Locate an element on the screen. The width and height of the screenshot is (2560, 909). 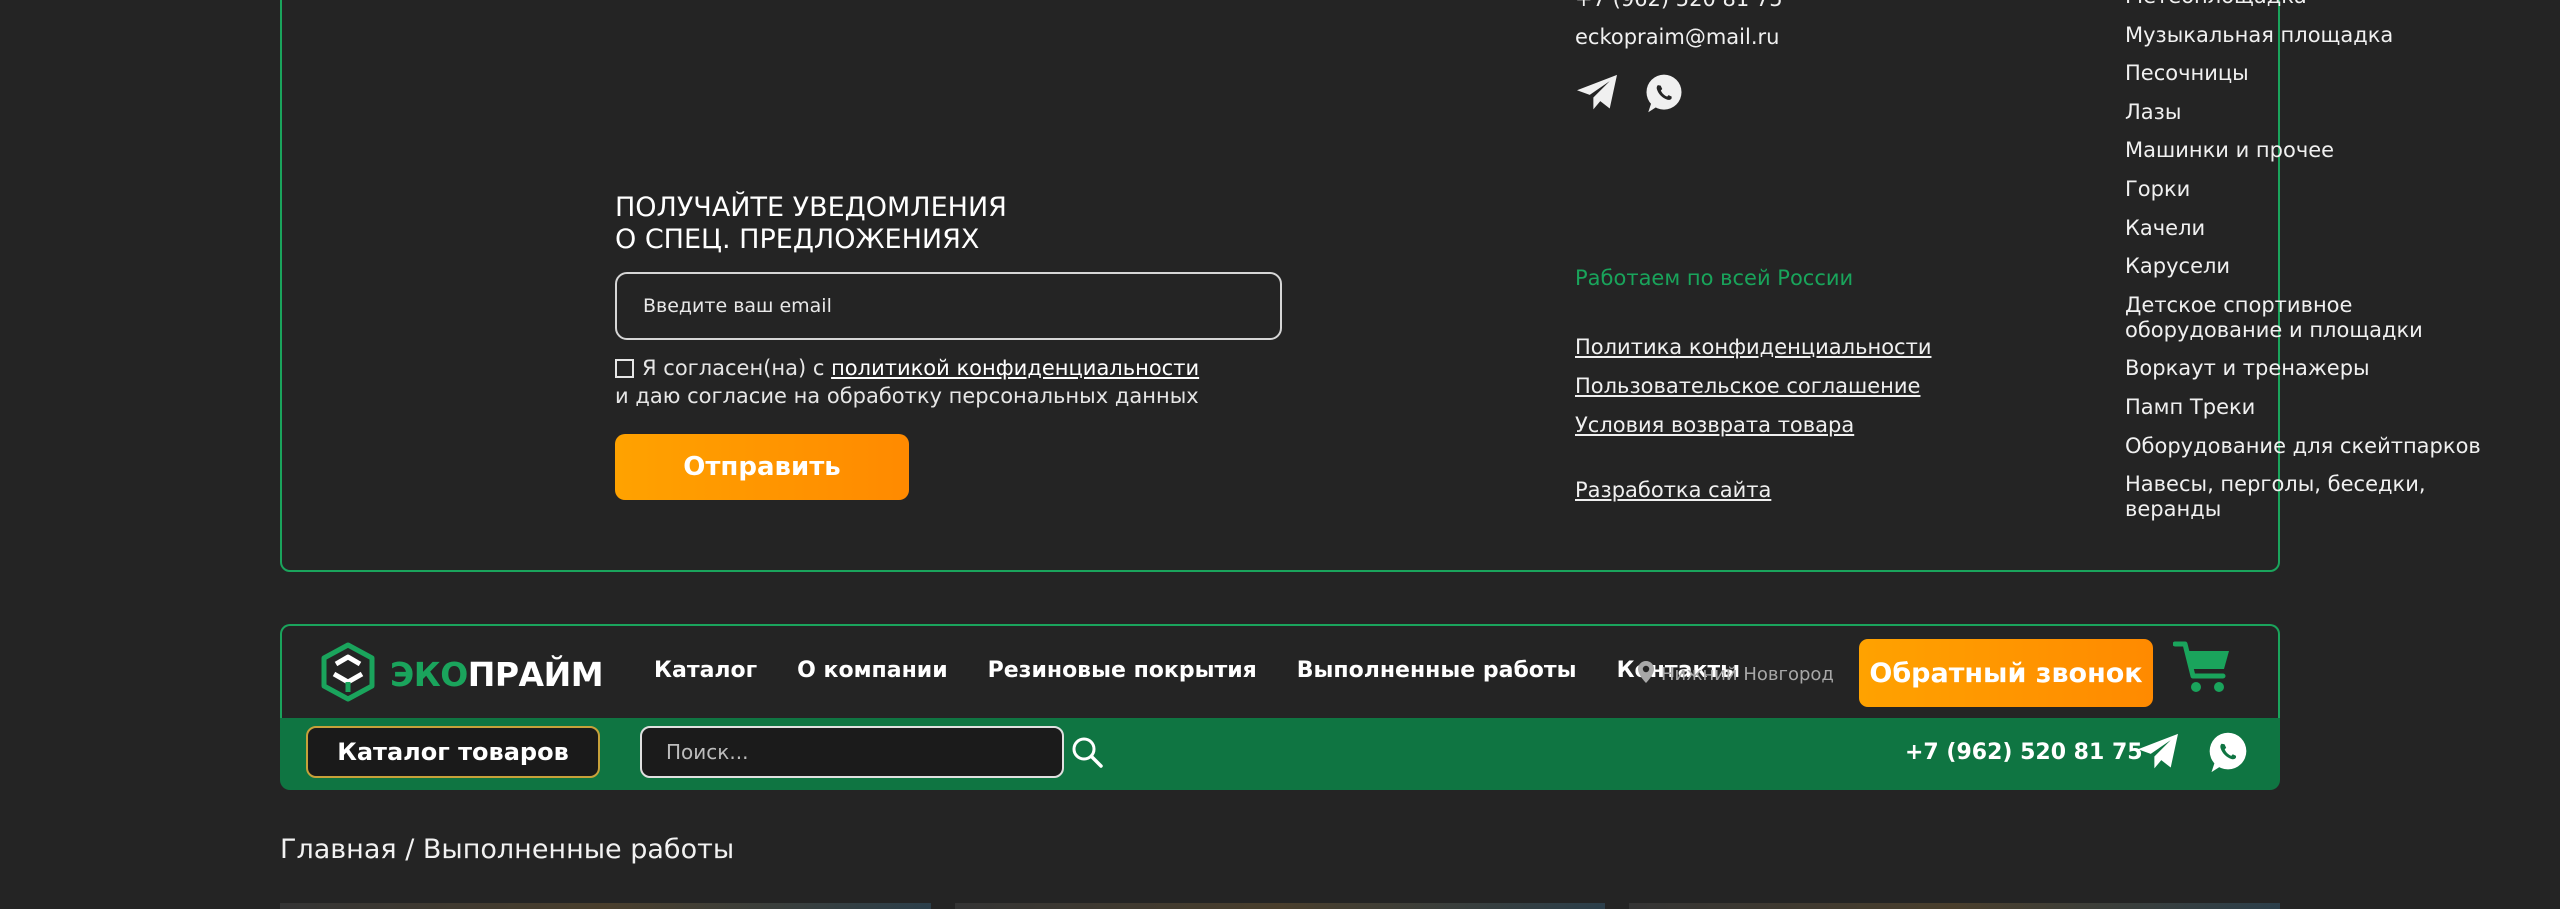
header-toolbar: Каталог товаров +7 (962) 520 81 75 is located at coordinates (1280, 754).